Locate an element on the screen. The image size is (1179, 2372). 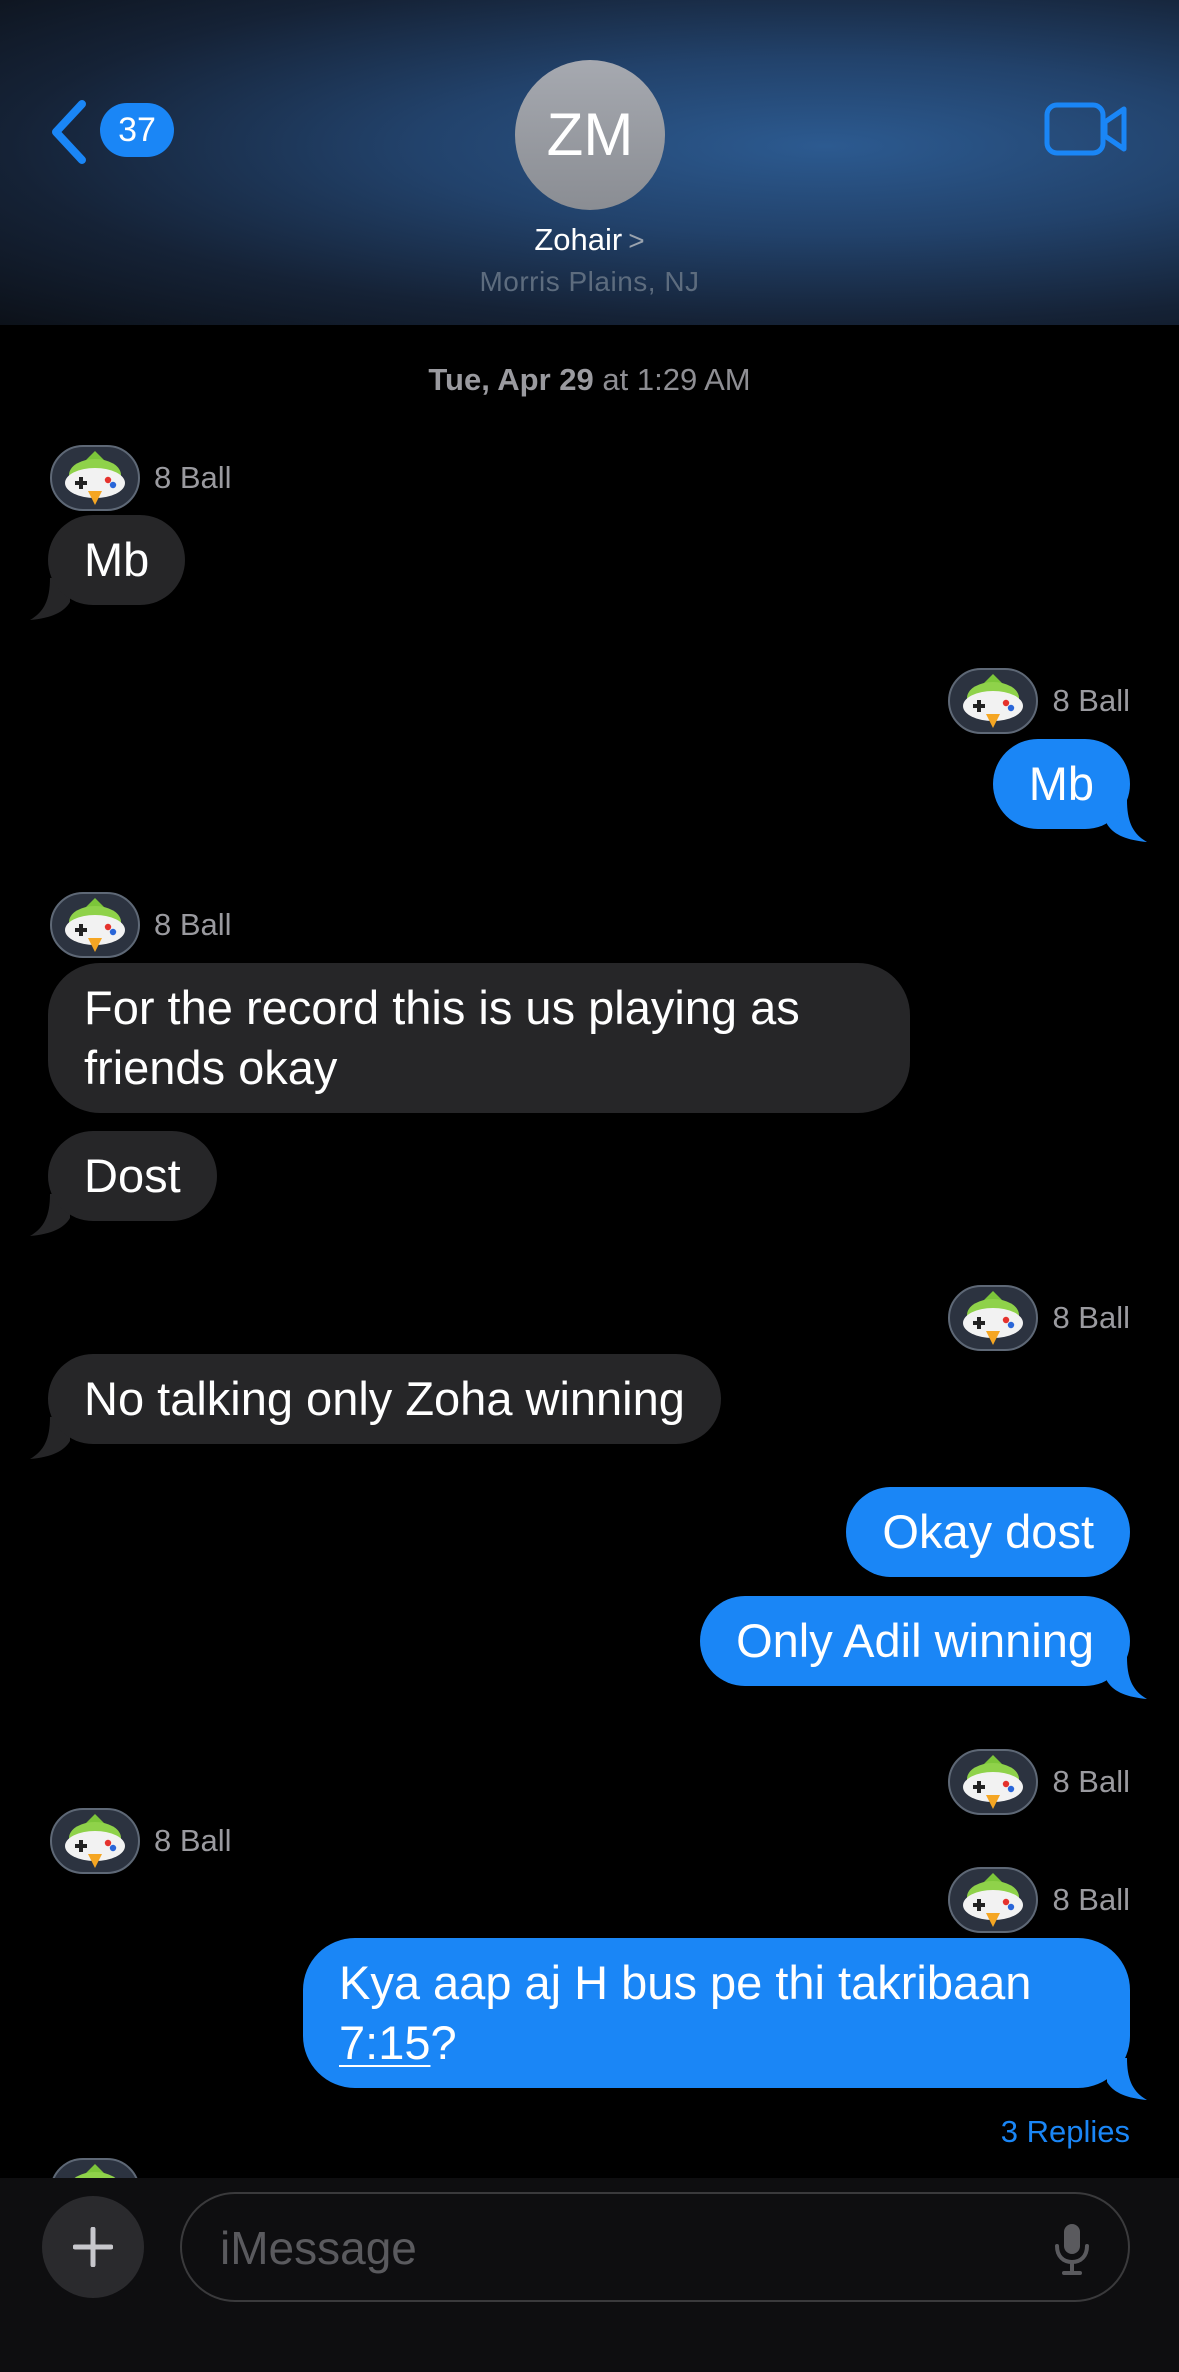
video-call-icon is located at coordinates (1086, 129).